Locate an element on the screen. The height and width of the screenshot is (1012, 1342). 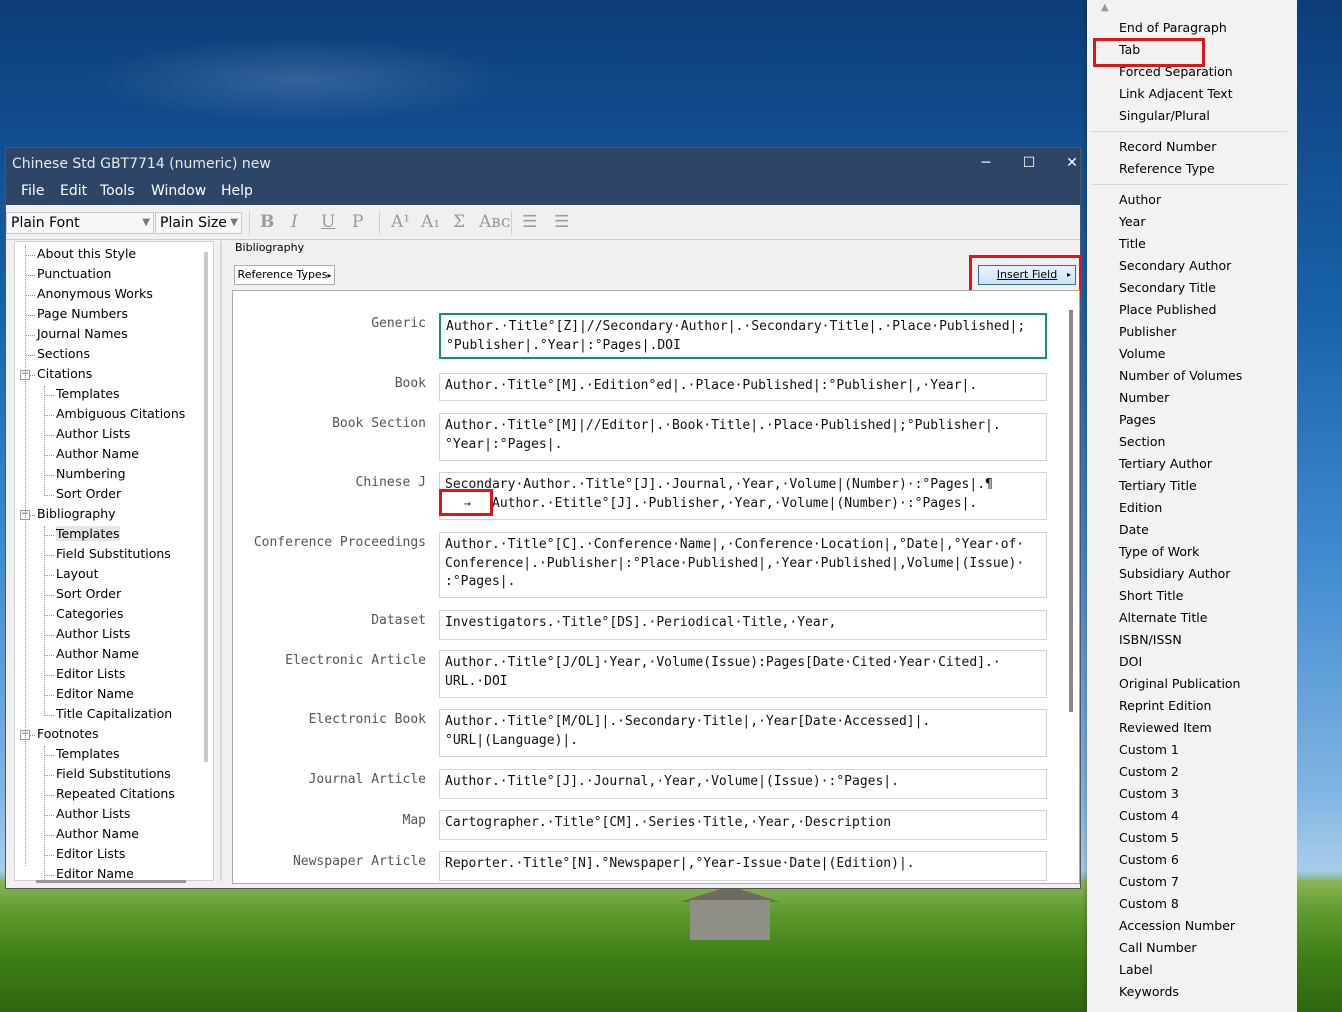
menu-item-section: Section is located at coordinates (1142, 441).